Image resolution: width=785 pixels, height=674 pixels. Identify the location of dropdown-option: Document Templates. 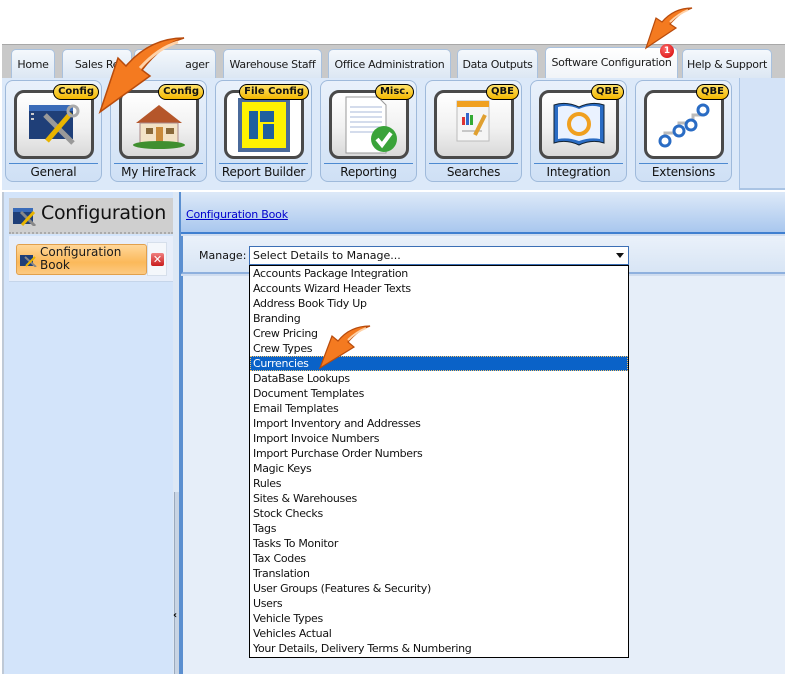
(439, 393).